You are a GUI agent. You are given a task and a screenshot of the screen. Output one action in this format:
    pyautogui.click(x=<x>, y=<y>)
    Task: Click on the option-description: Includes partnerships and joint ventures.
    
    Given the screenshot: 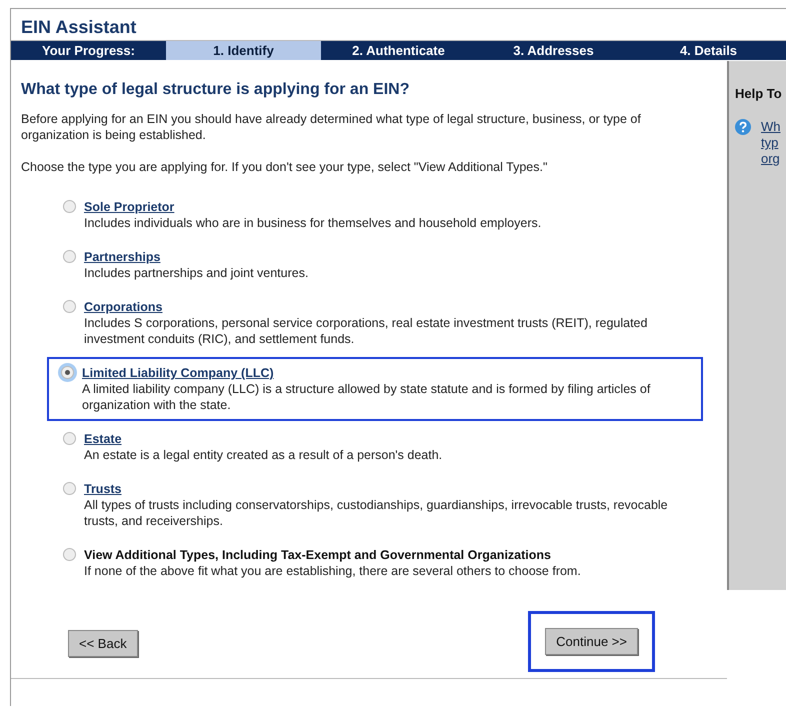 What is the action you would take?
    pyautogui.click(x=196, y=273)
    